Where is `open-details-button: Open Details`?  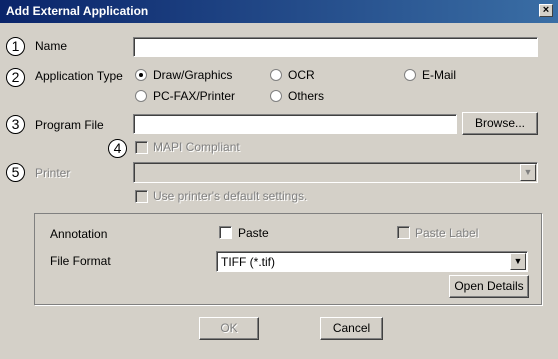 open-details-button: Open Details is located at coordinates (489, 286).